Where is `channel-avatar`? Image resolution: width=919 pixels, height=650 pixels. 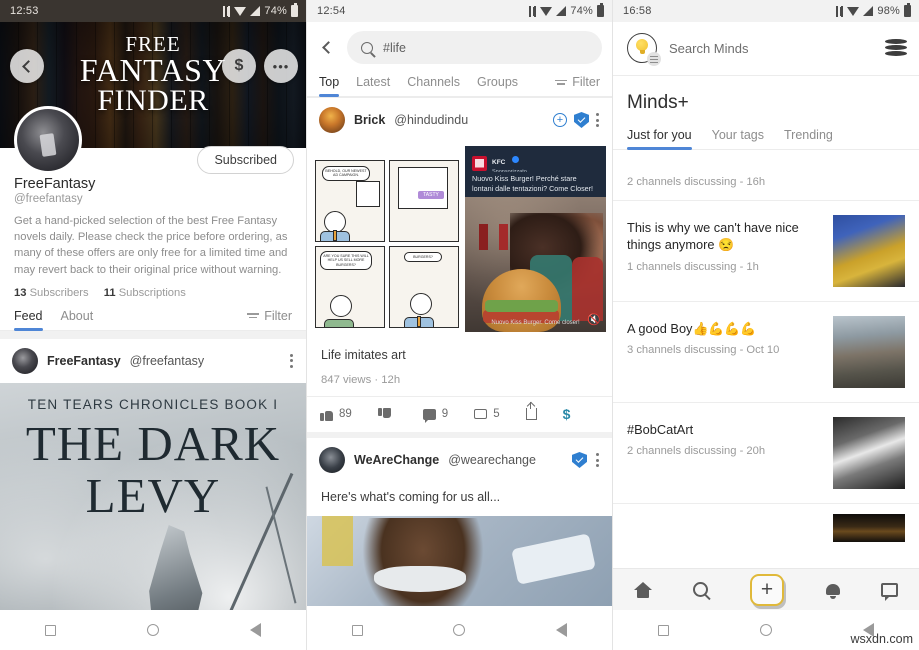 channel-avatar is located at coordinates (48, 140).